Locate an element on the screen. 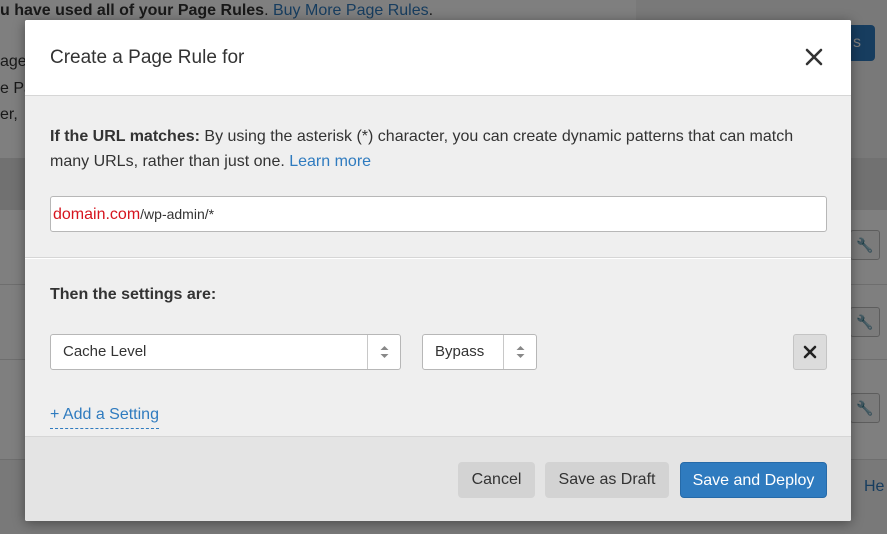  url-path-text: /wp-admin/* is located at coordinates (177, 214).